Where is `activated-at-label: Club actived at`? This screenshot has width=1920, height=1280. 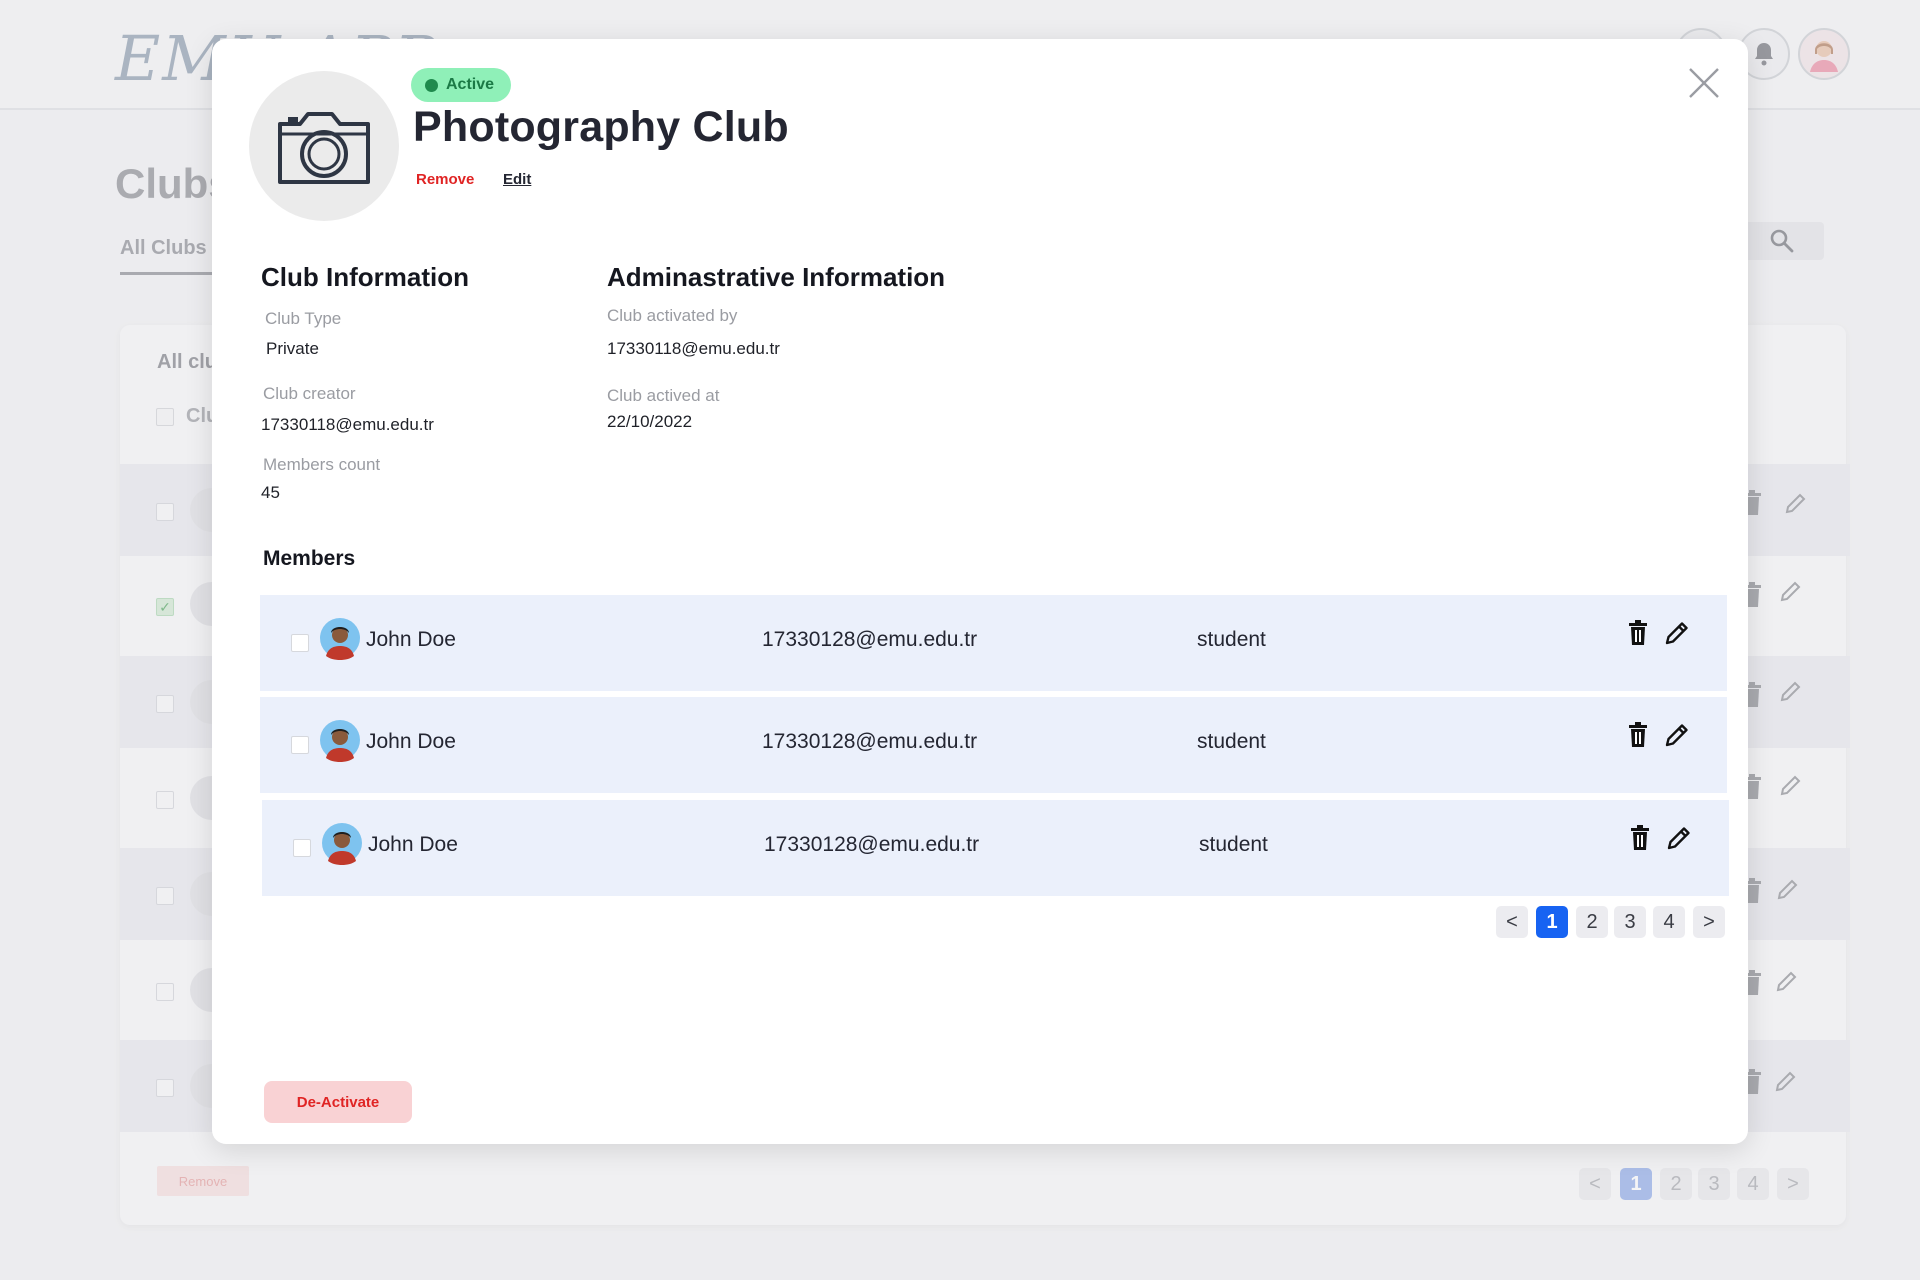
activated-at-label: Club actived at is located at coordinates (663, 395).